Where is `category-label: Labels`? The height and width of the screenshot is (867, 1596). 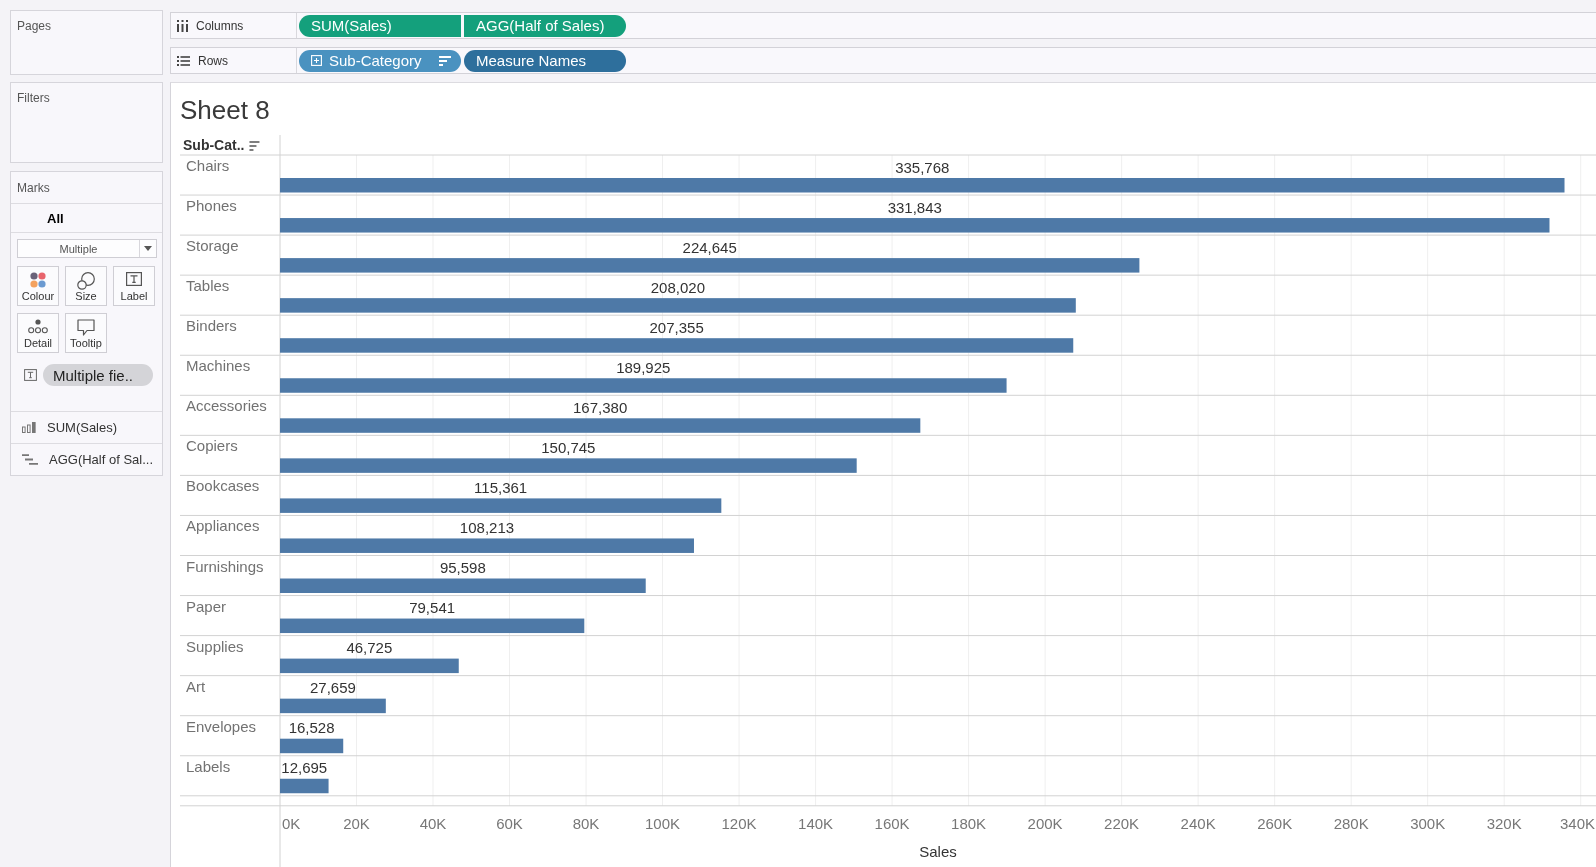
category-label: Labels is located at coordinates (208, 766).